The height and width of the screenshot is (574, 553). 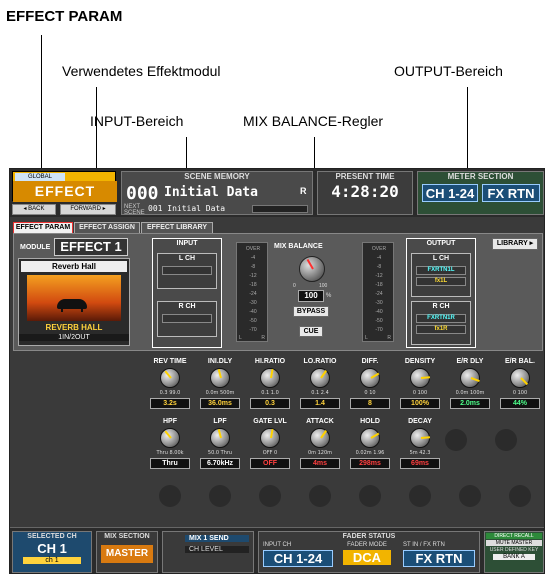 What do you see at coordinates (367, 557) in the screenshot?
I see `fader-mode-value: DCA` at bounding box center [367, 557].